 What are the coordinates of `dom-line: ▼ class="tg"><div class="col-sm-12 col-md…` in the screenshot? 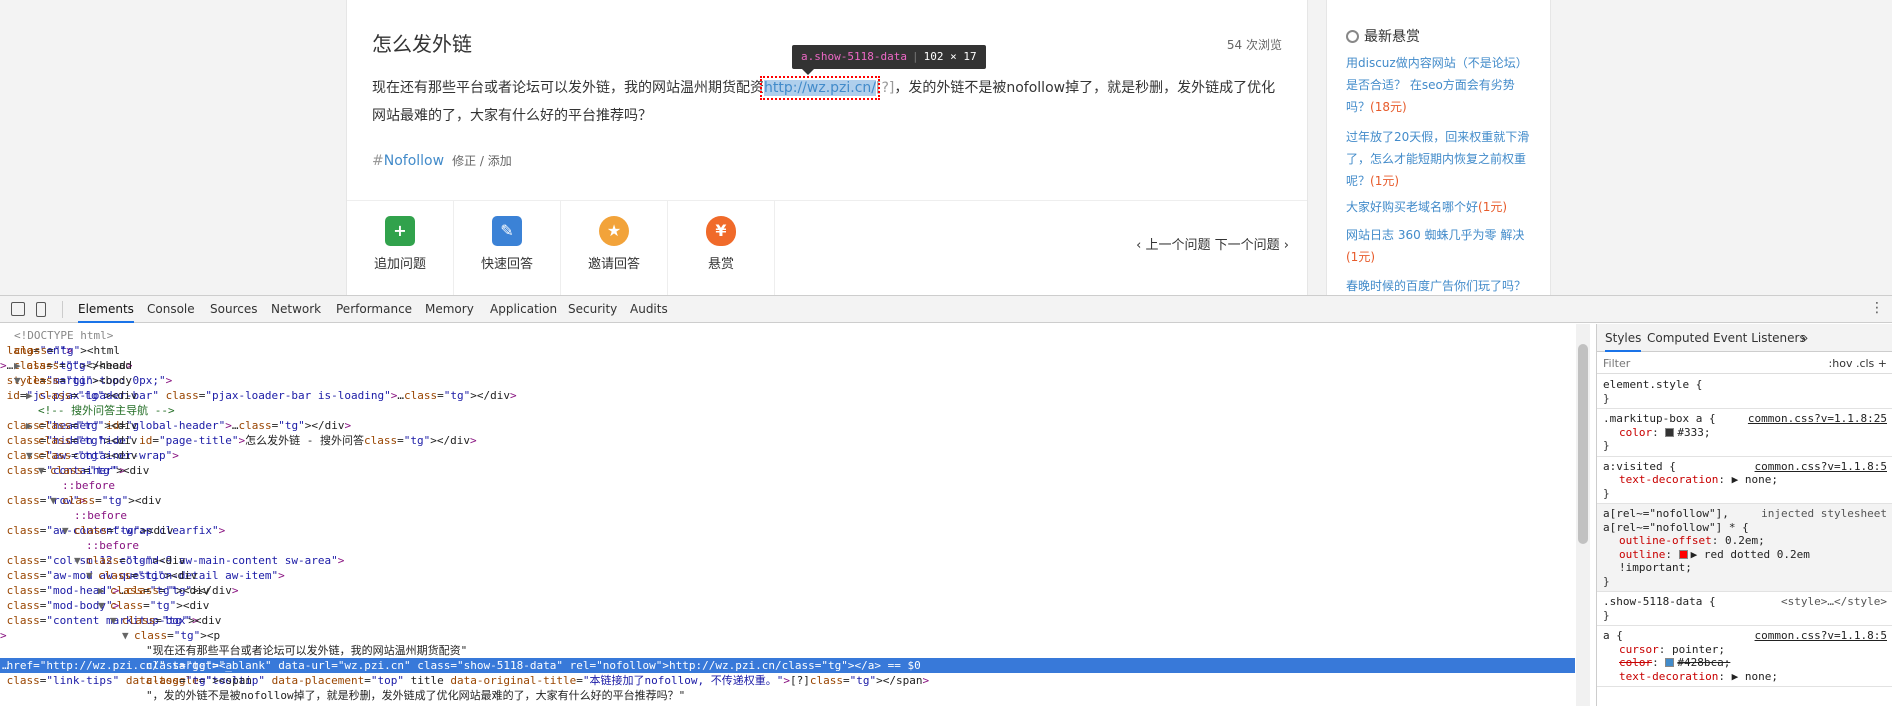 It's located at (787, 560).